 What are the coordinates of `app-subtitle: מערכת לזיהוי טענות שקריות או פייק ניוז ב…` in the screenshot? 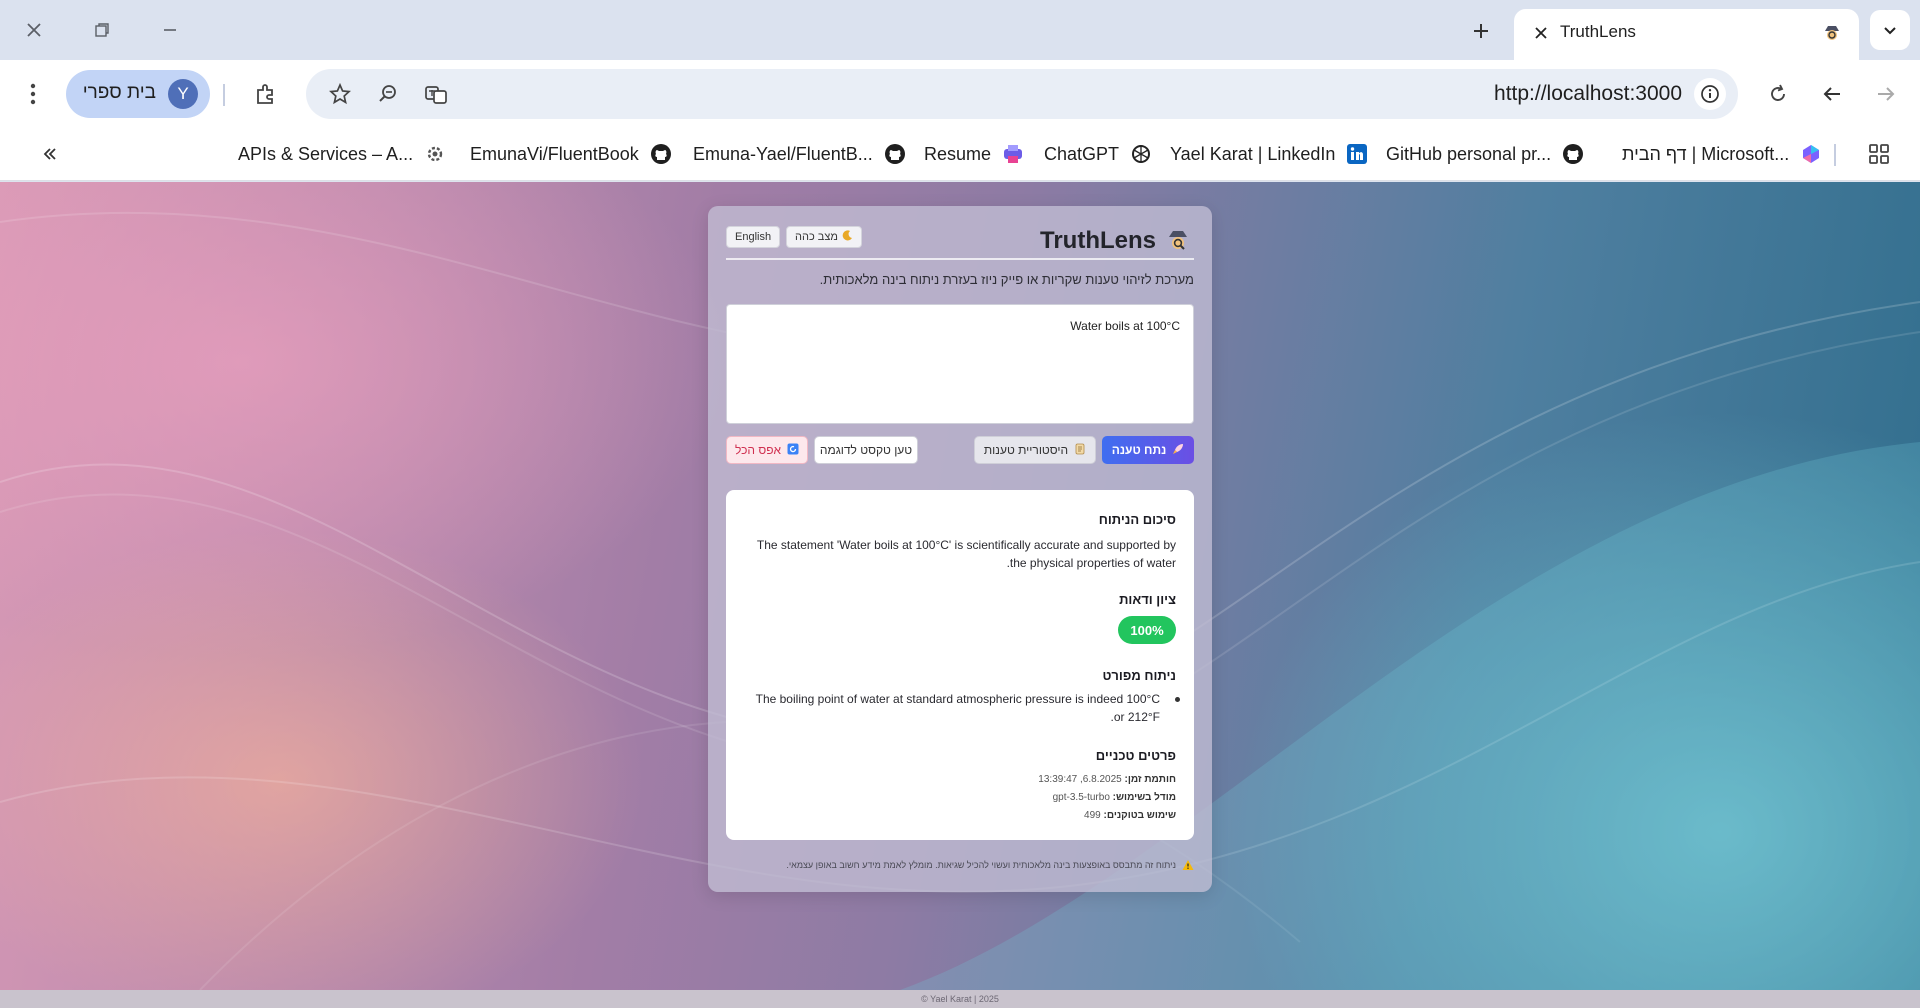 It's located at (1006, 279).